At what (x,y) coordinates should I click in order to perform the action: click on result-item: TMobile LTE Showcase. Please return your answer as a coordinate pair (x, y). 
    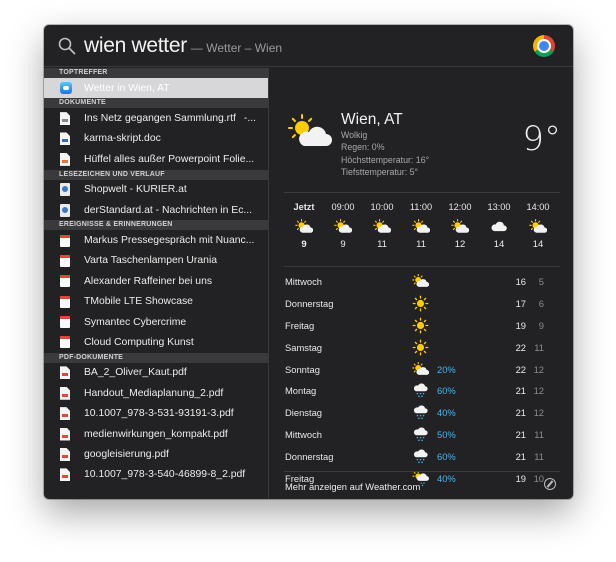
    Looking at the image, I should click on (156, 302).